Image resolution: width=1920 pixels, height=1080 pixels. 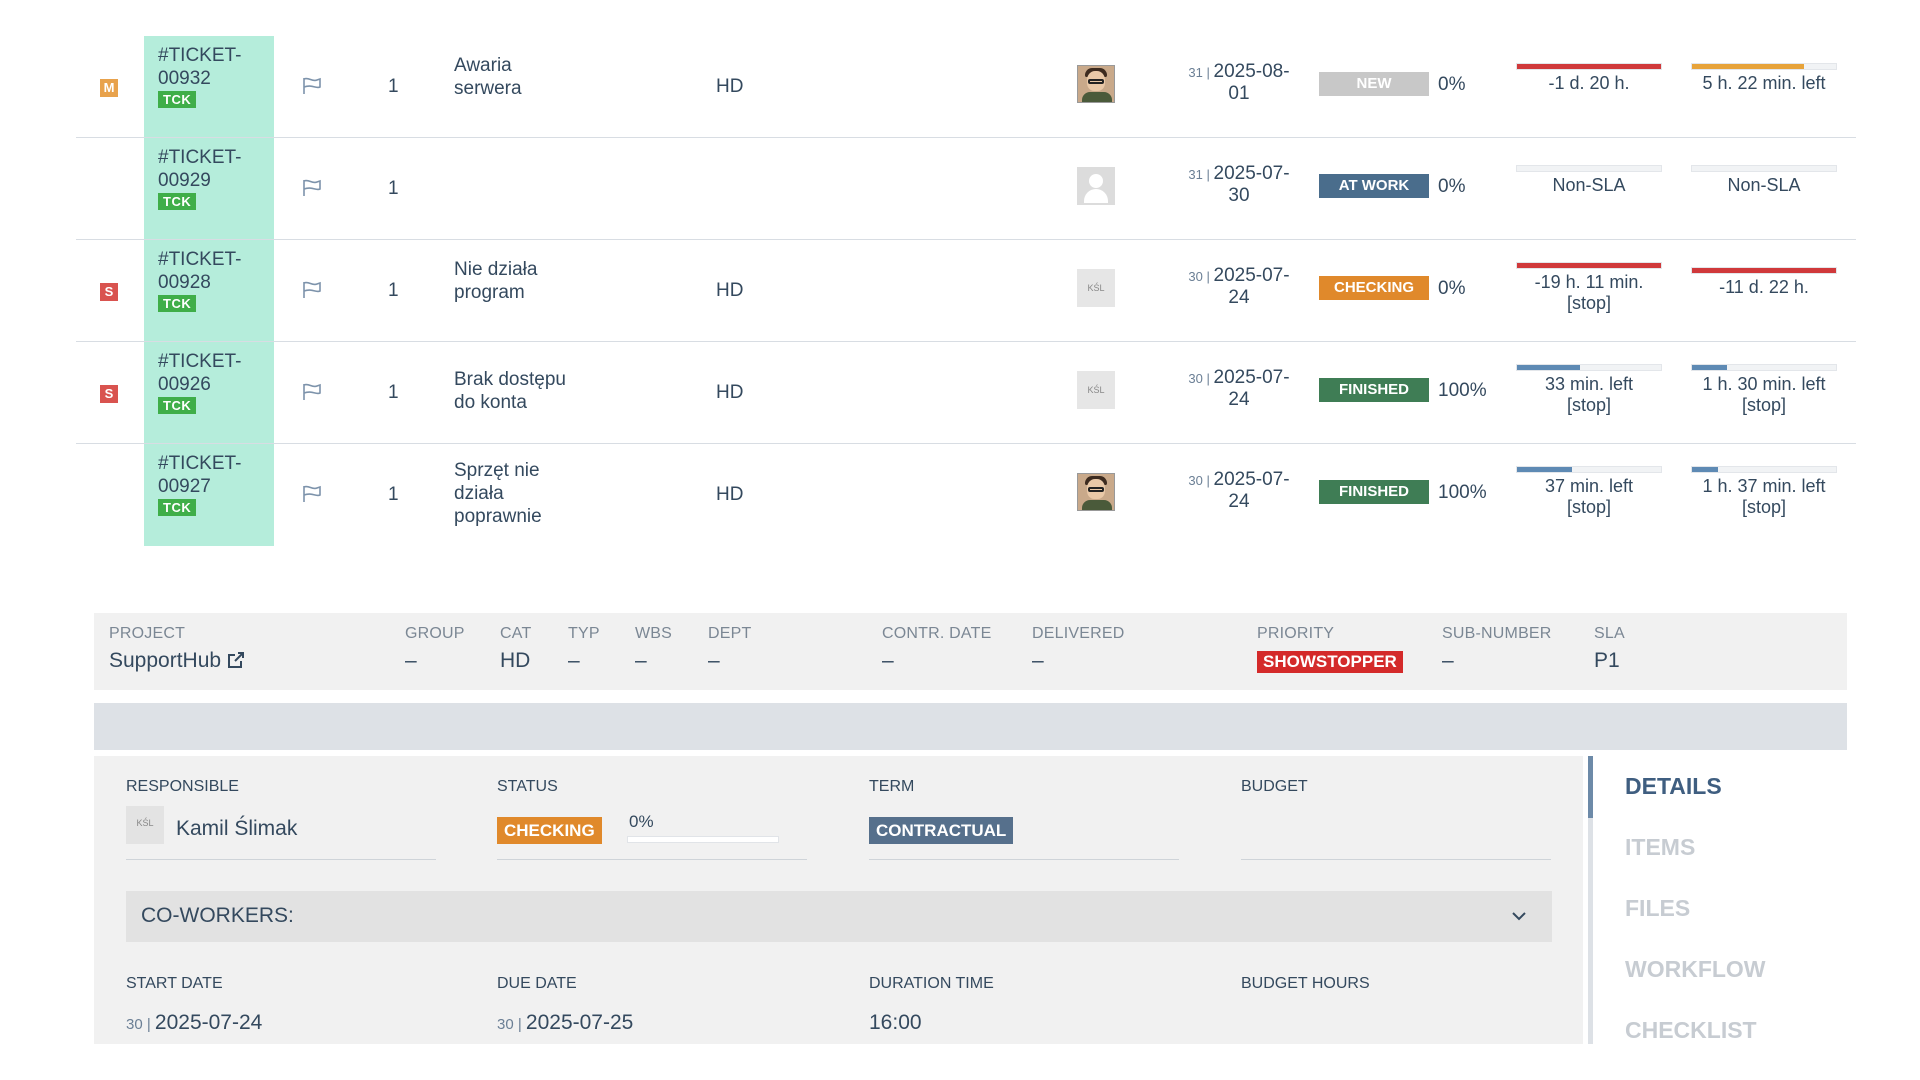 What do you see at coordinates (524, 281) in the screenshot?
I see `ticket-title: Nie działa program` at bounding box center [524, 281].